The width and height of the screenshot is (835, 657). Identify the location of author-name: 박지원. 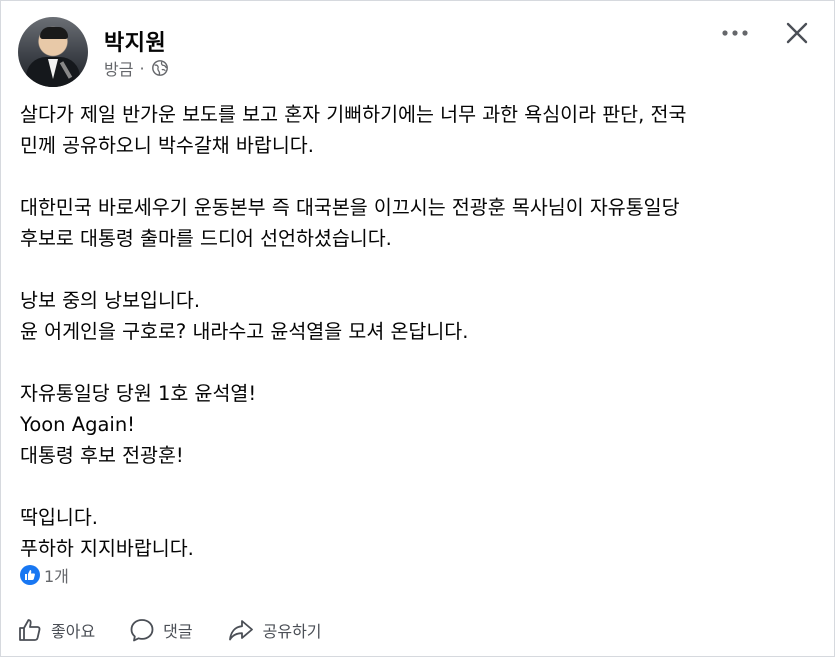
(135, 41).